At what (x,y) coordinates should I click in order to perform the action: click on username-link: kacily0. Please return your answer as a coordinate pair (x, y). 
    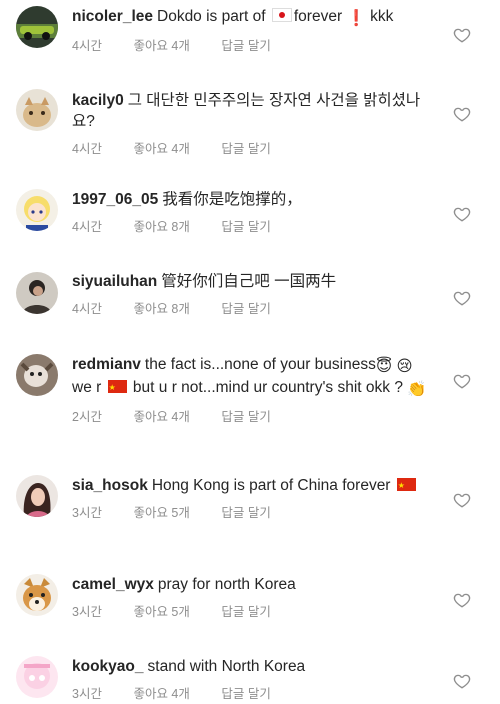
    Looking at the image, I should click on (98, 100).